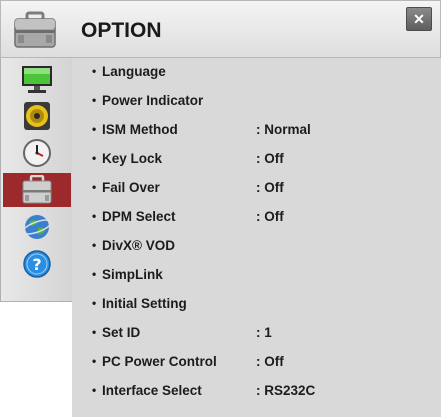  Describe the element at coordinates (121, 30) in the screenshot. I see `page-title: OPTION` at that location.